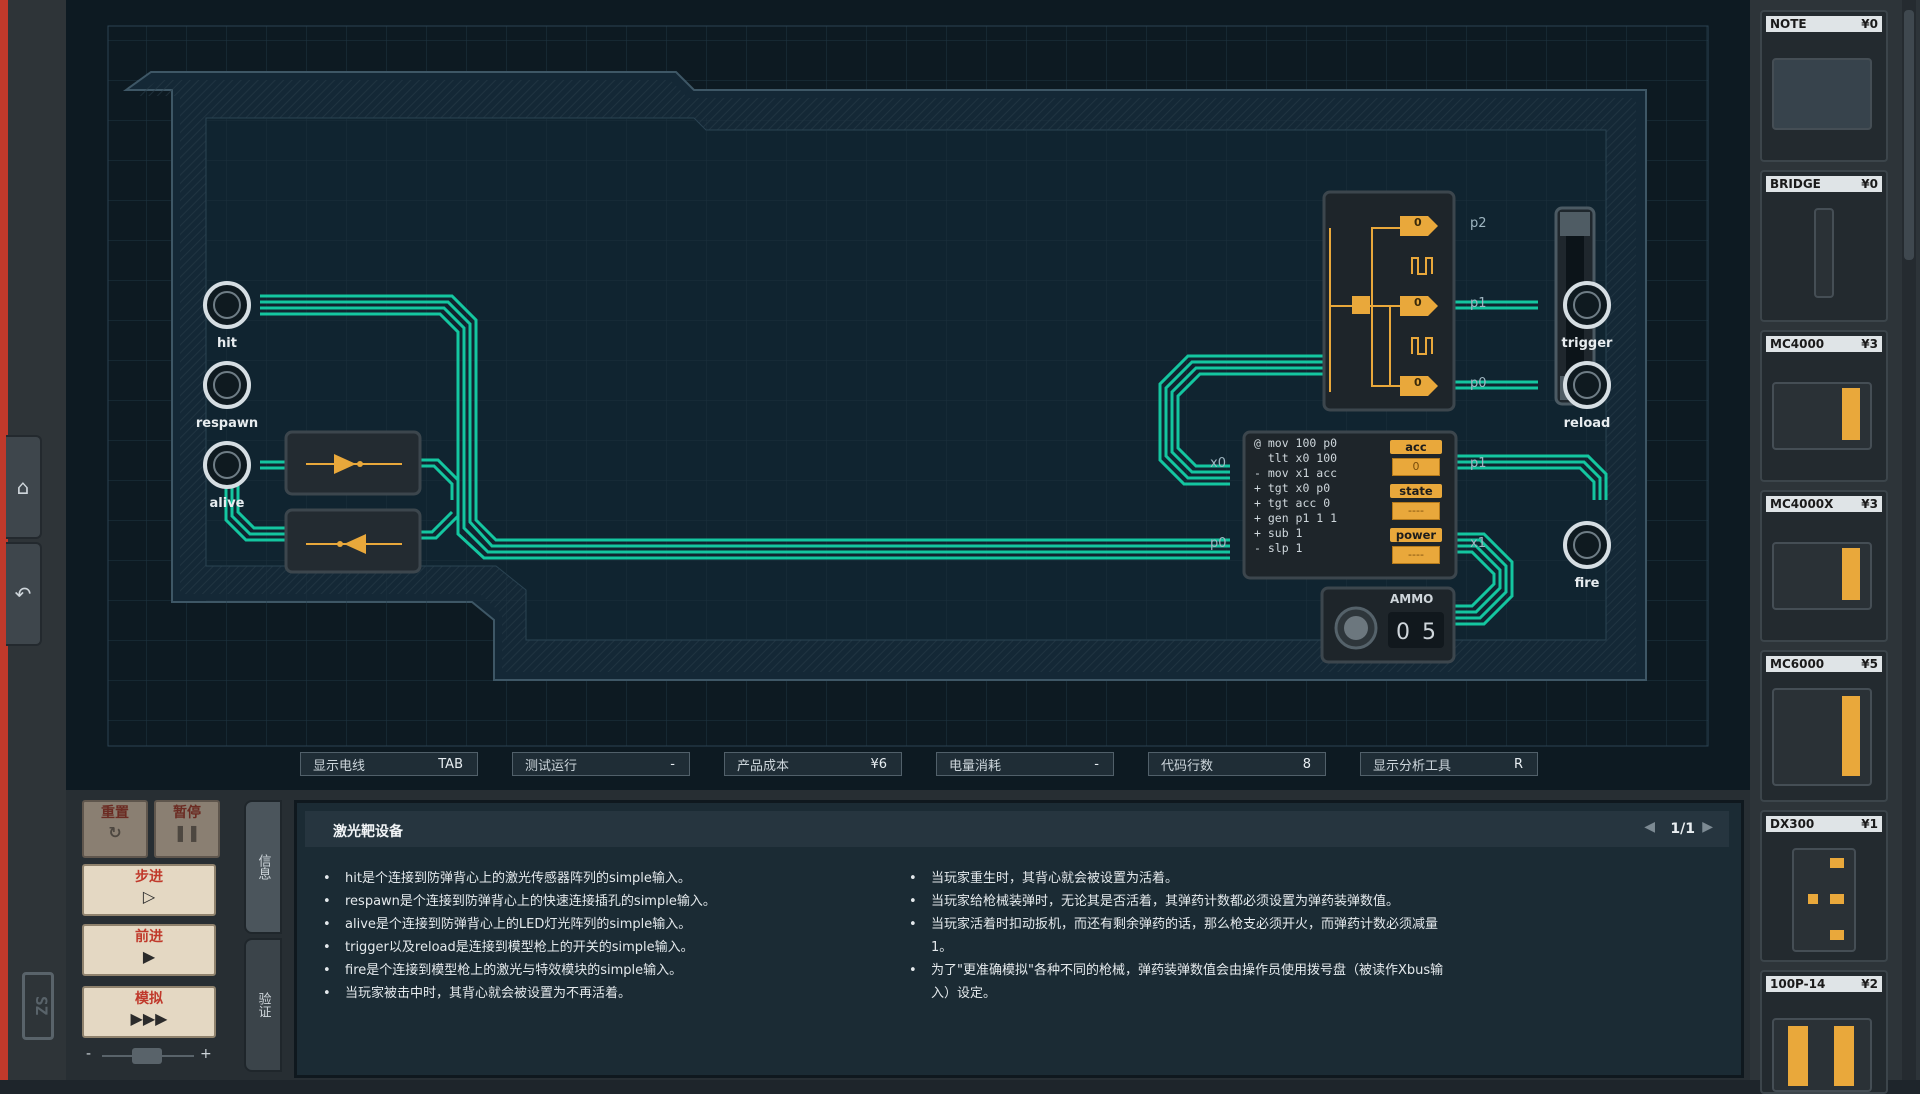  What do you see at coordinates (368, 832) in the screenshot?
I see `info-title: 激光靶设备` at bounding box center [368, 832].